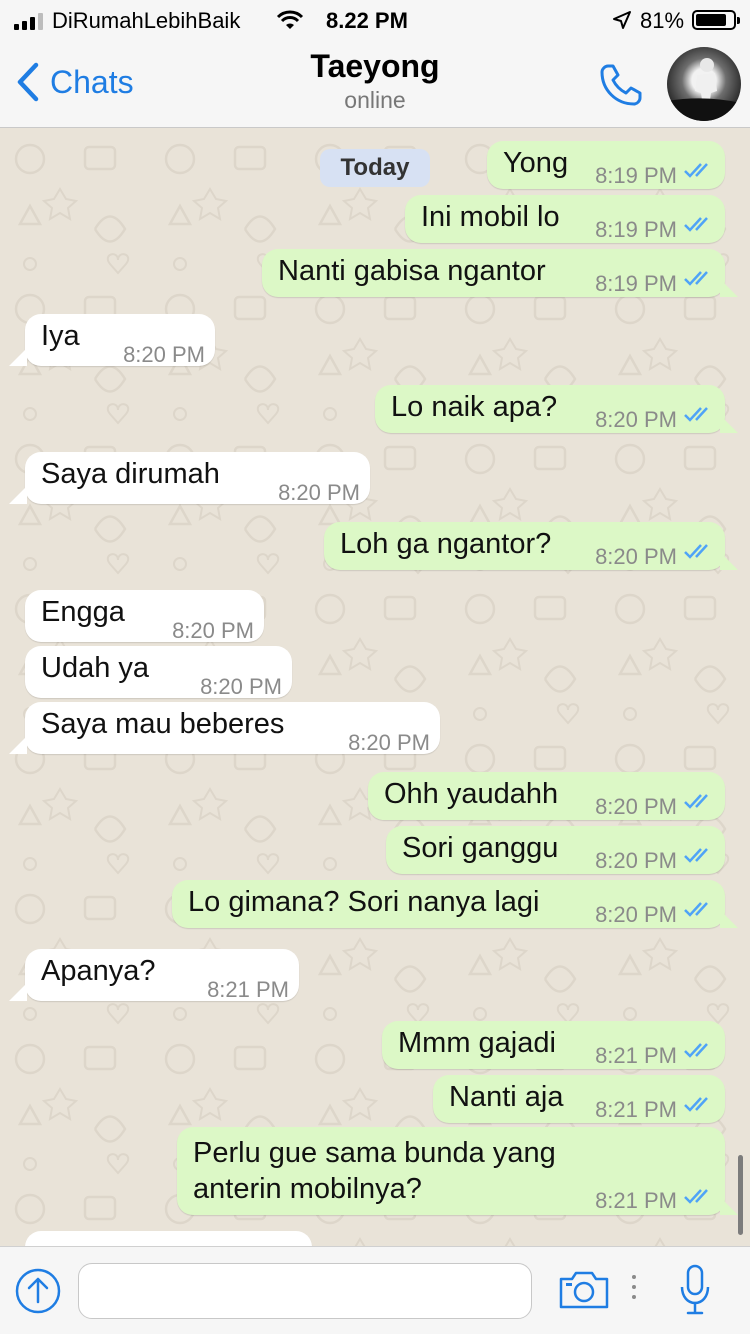 Image resolution: width=750 pixels, height=1334 pixels. What do you see at coordinates (375, 66) in the screenshot?
I see `contact-name: Taeyong` at bounding box center [375, 66].